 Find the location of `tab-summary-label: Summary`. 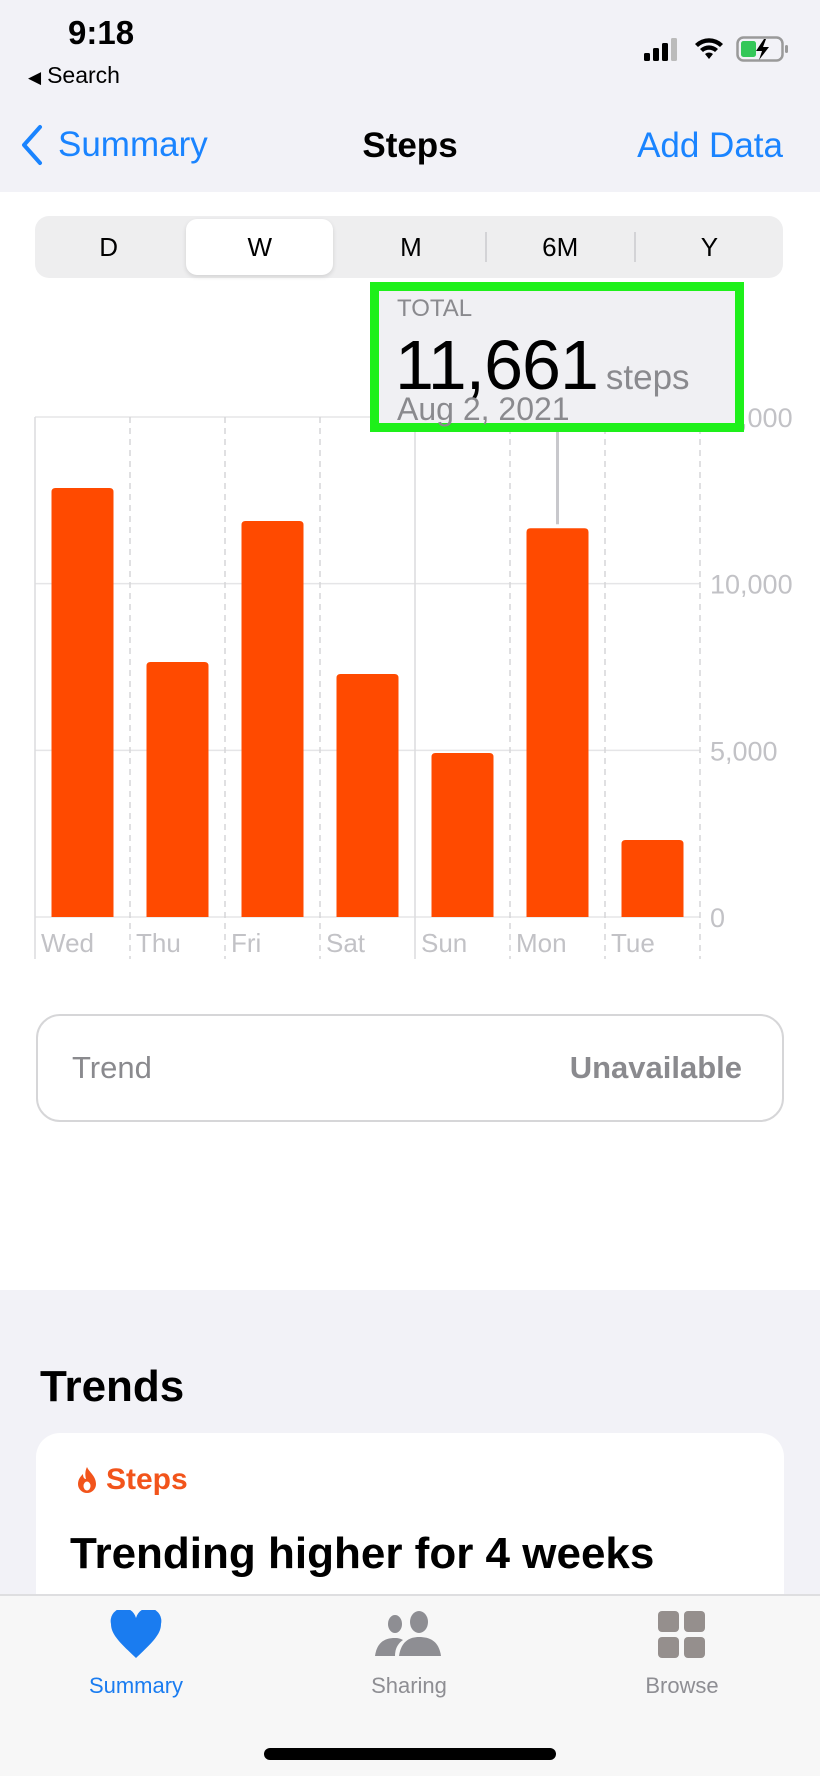

tab-summary-label: Summary is located at coordinates (136, 1685).